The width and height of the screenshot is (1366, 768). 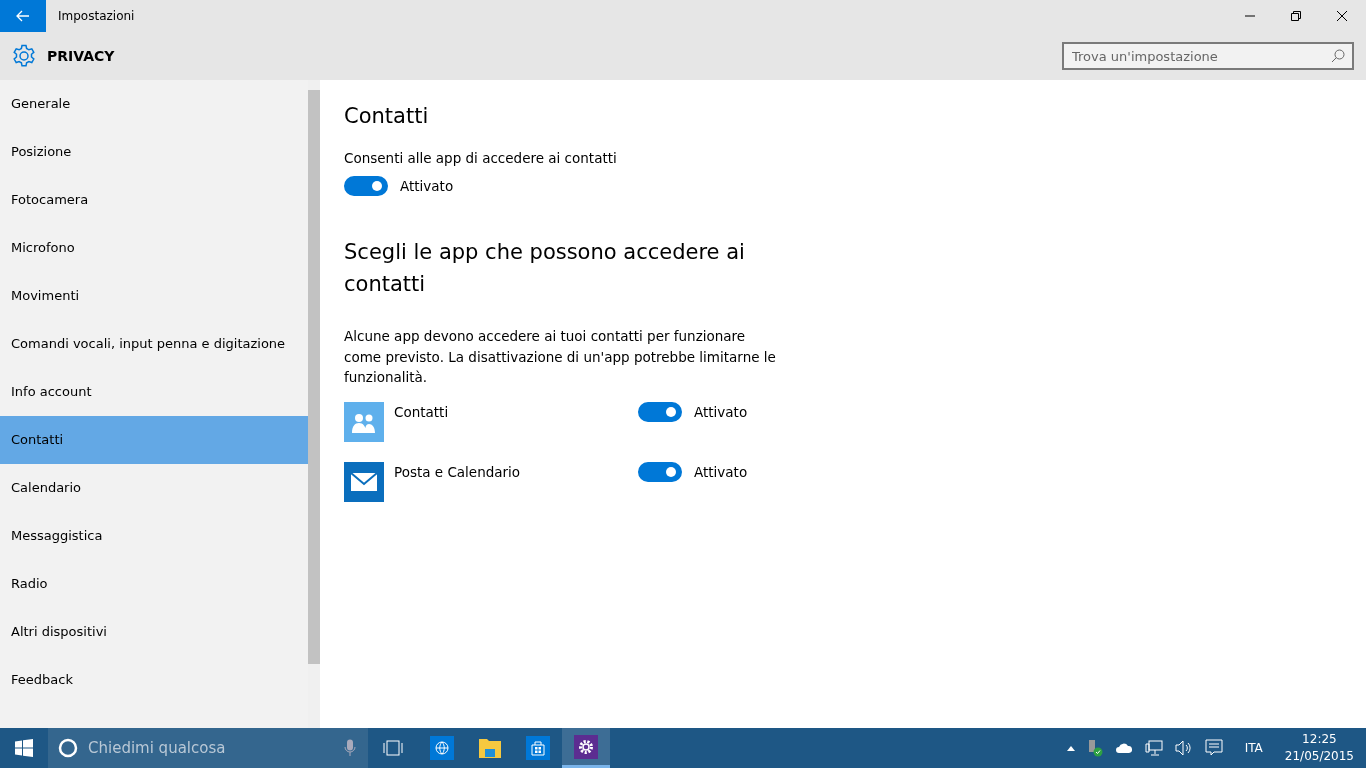 What do you see at coordinates (1319, 739) in the screenshot?
I see `clock-time: 12:25` at bounding box center [1319, 739].